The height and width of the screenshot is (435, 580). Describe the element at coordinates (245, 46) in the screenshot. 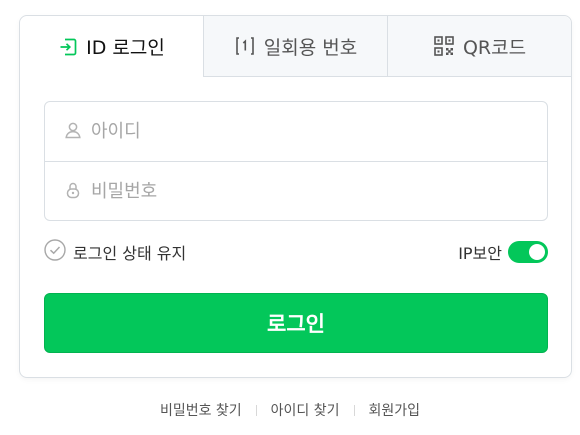

I see `one-time-number-icon` at that location.